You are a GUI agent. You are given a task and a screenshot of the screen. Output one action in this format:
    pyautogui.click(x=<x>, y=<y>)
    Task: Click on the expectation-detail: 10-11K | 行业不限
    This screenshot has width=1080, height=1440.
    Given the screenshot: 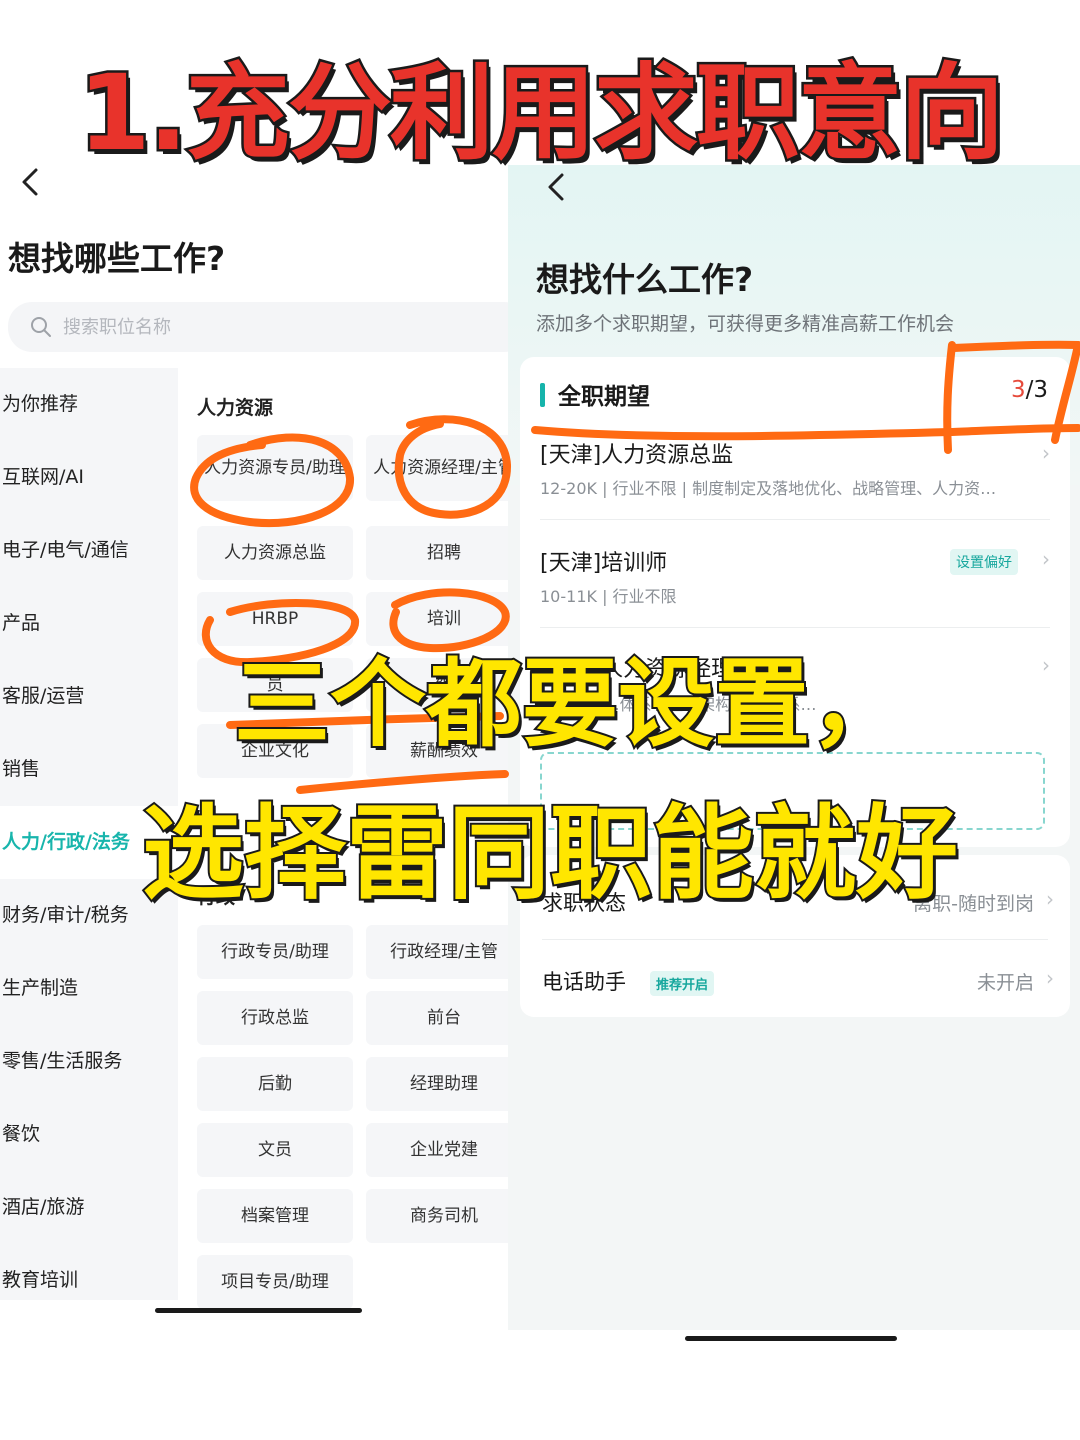 What is the action you would take?
    pyautogui.click(x=608, y=596)
    